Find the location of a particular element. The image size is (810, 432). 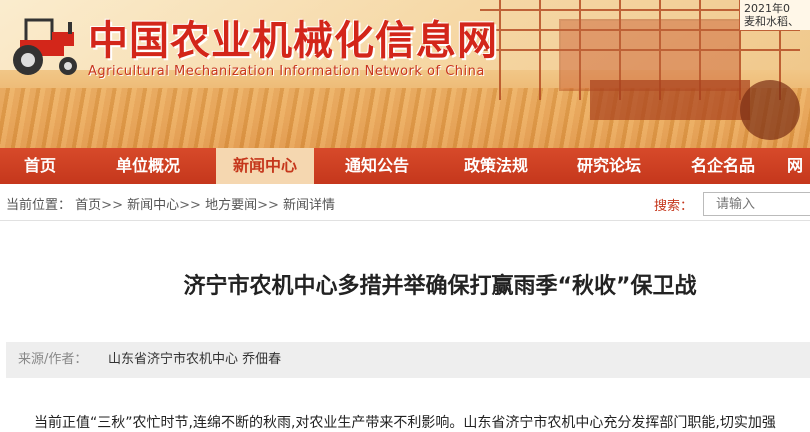

breadcrumb-local-news: 地方要闻 is located at coordinates (231, 205).